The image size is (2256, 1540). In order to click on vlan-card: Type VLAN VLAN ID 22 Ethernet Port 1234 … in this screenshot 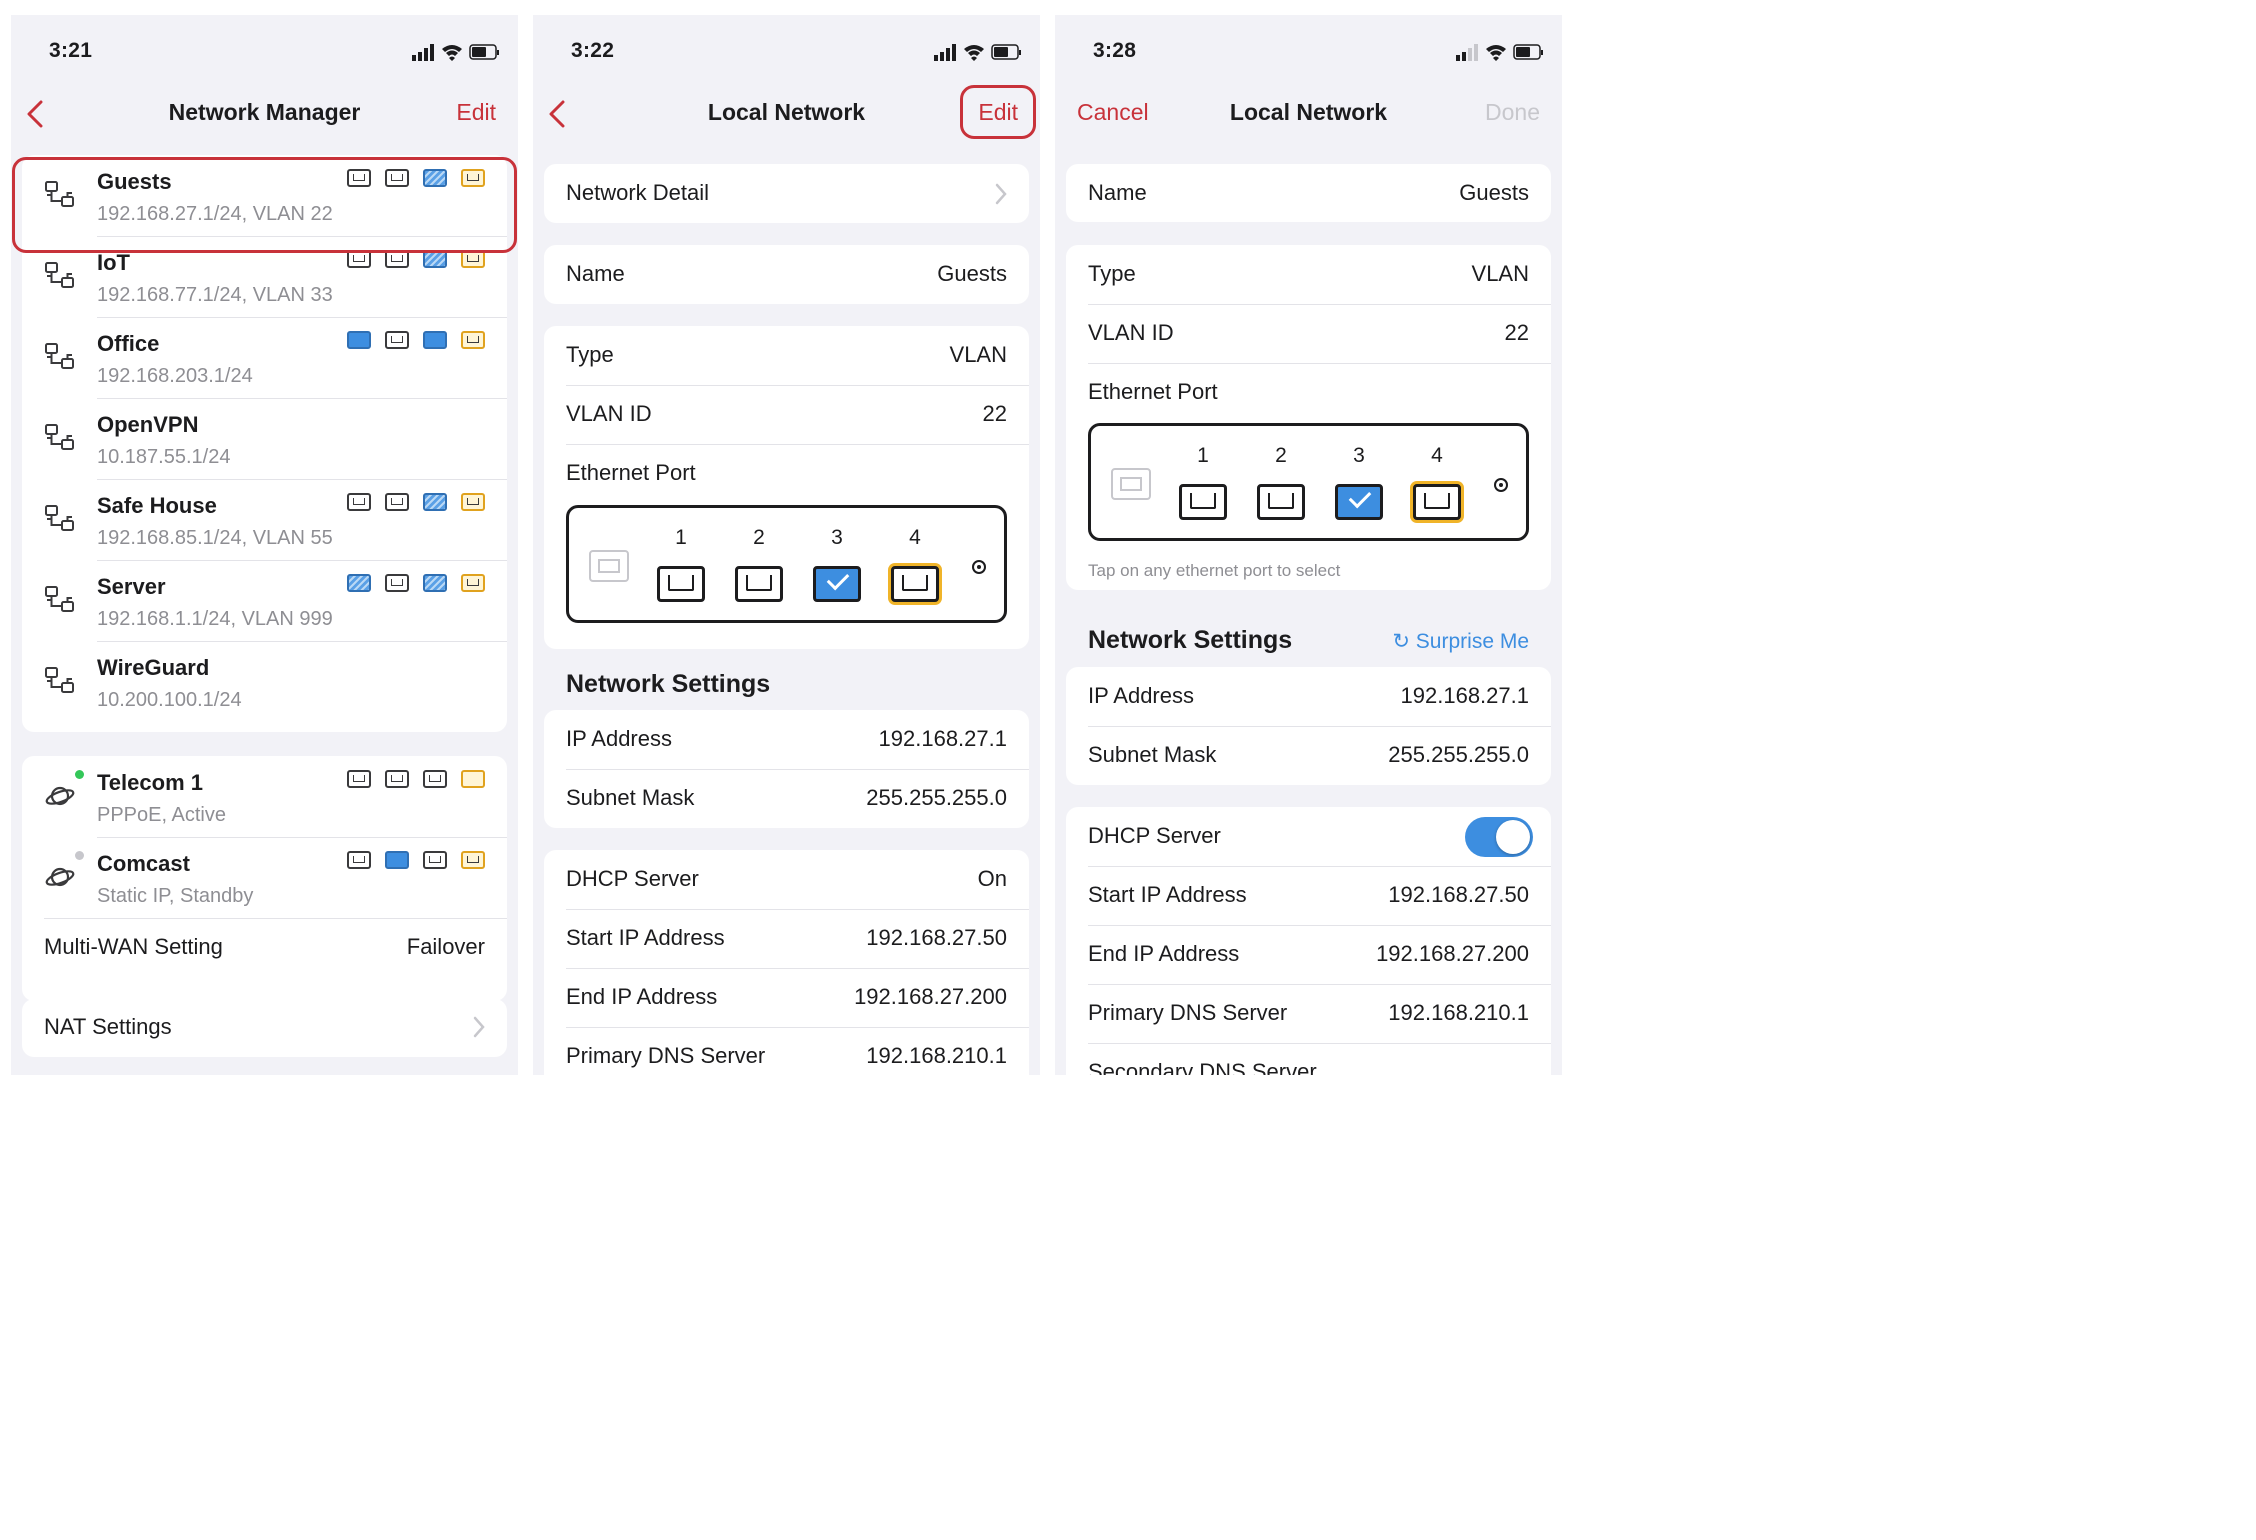, I will do `click(1308, 417)`.